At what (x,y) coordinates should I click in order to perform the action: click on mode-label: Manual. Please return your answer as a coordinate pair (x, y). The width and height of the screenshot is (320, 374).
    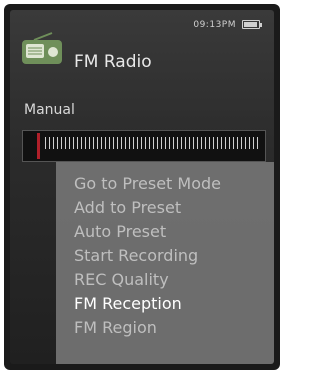
    Looking at the image, I should click on (49, 110).